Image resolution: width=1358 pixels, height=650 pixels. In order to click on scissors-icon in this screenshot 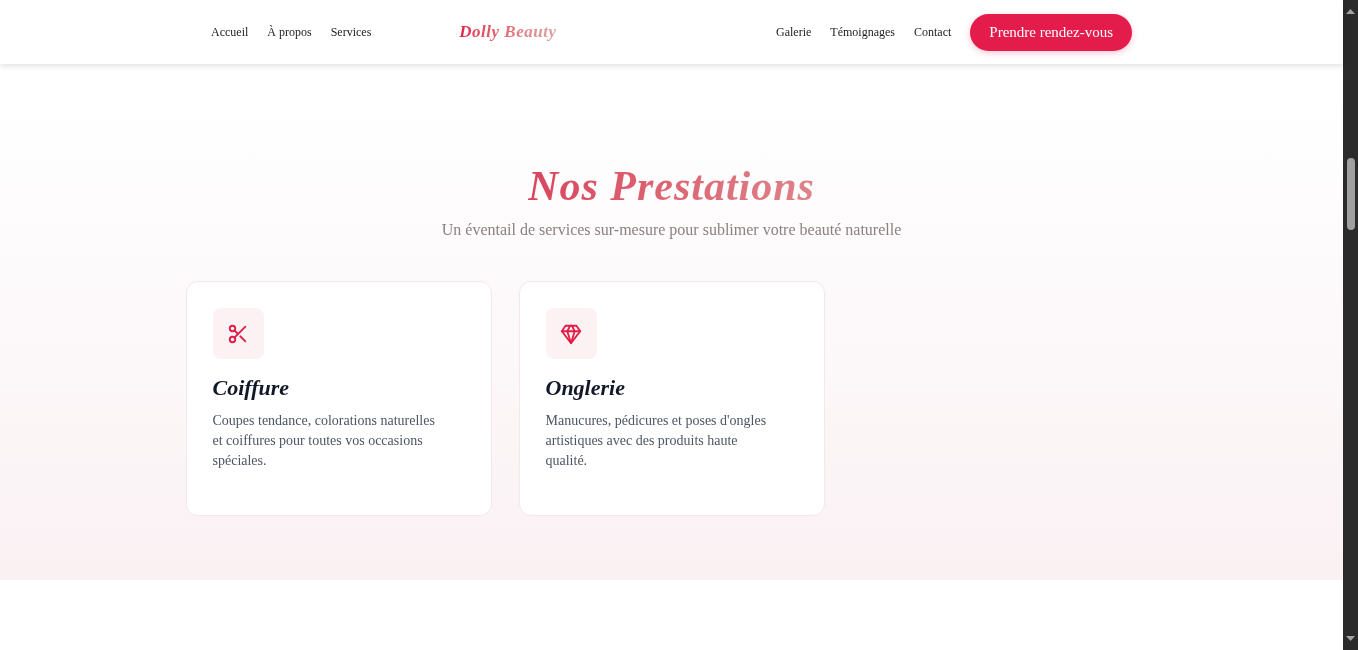, I will do `click(238, 333)`.